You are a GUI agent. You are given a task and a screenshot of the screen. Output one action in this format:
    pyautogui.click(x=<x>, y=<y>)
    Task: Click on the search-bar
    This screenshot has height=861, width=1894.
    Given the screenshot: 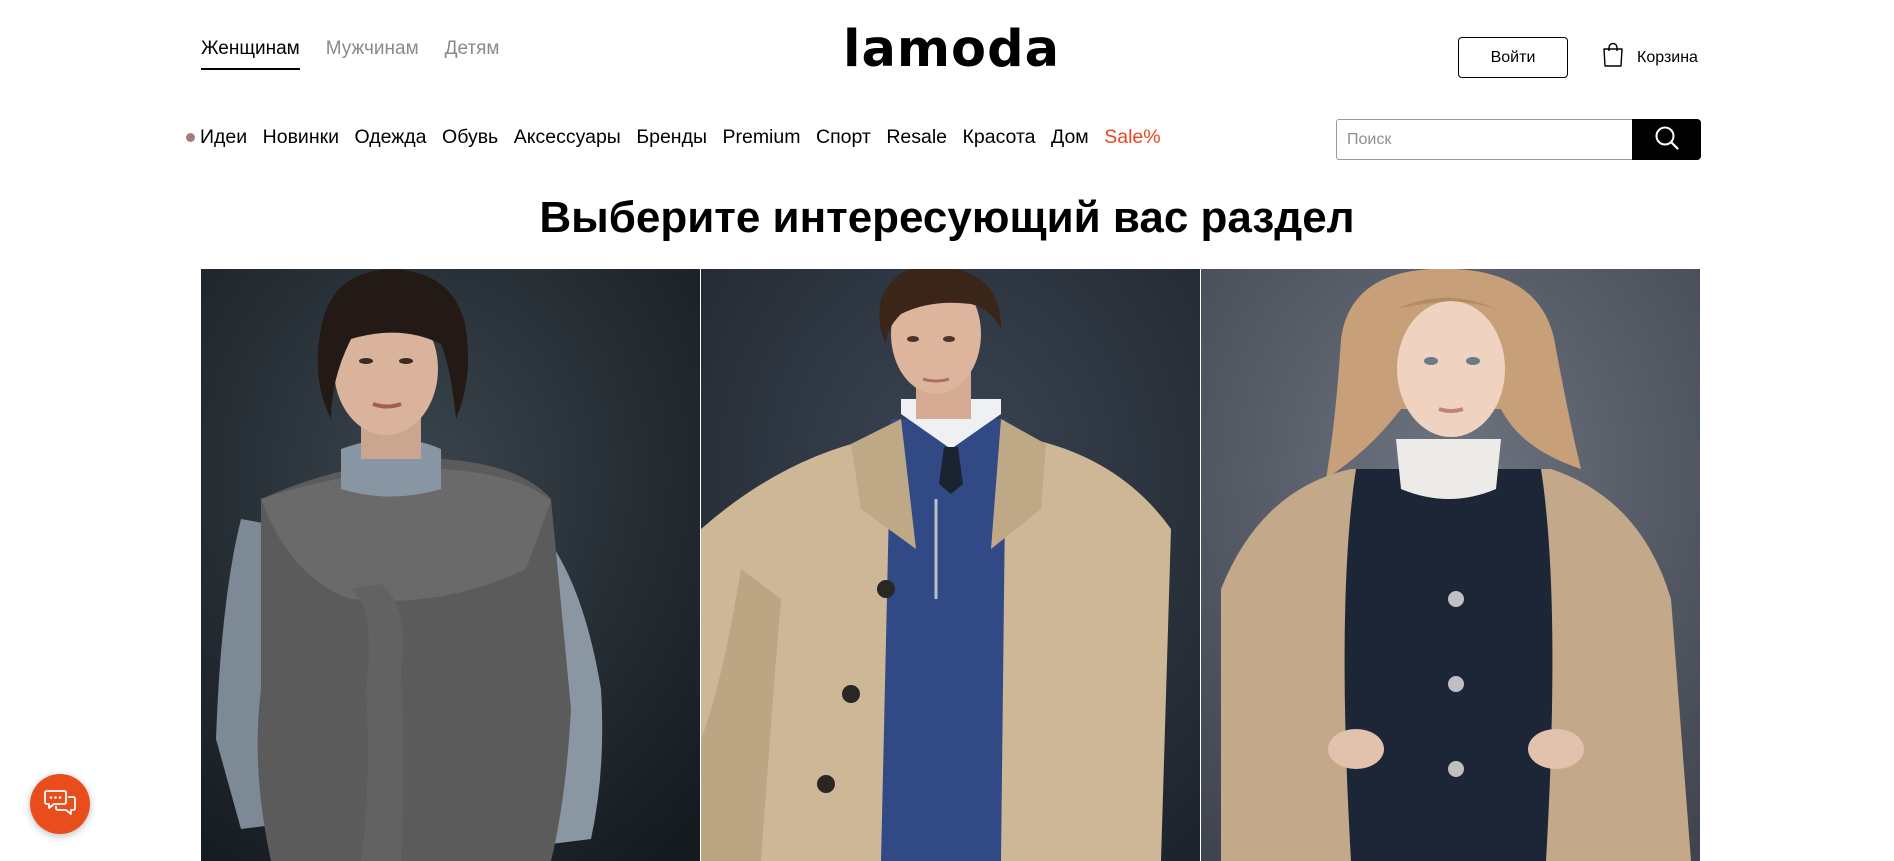 What is the action you would take?
    pyautogui.click(x=1518, y=139)
    